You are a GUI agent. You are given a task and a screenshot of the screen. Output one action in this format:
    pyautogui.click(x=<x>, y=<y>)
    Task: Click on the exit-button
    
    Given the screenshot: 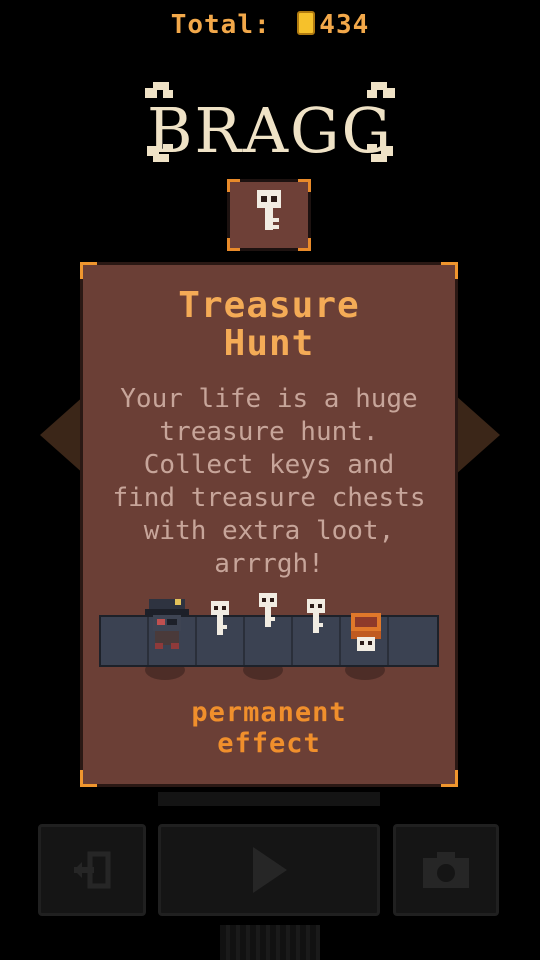 What is the action you would take?
    pyautogui.click(x=92, y=870)
    